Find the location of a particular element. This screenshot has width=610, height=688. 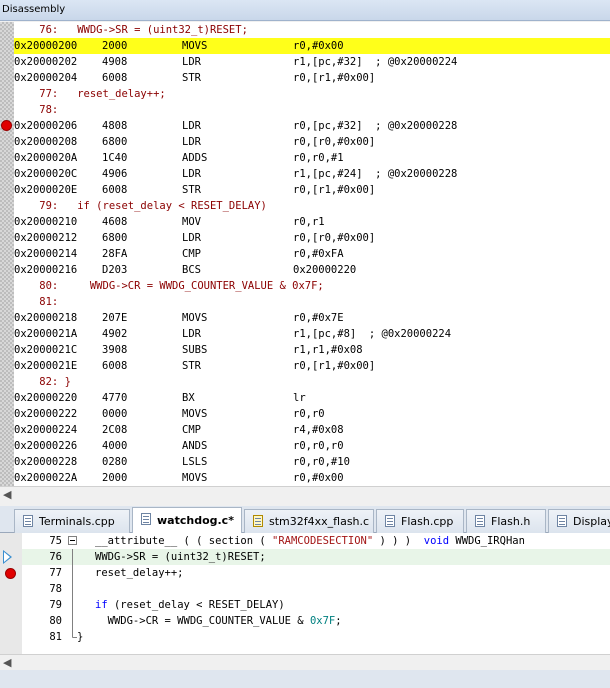

operands: r0,r0,#1 is located at coordinates (318, 158).